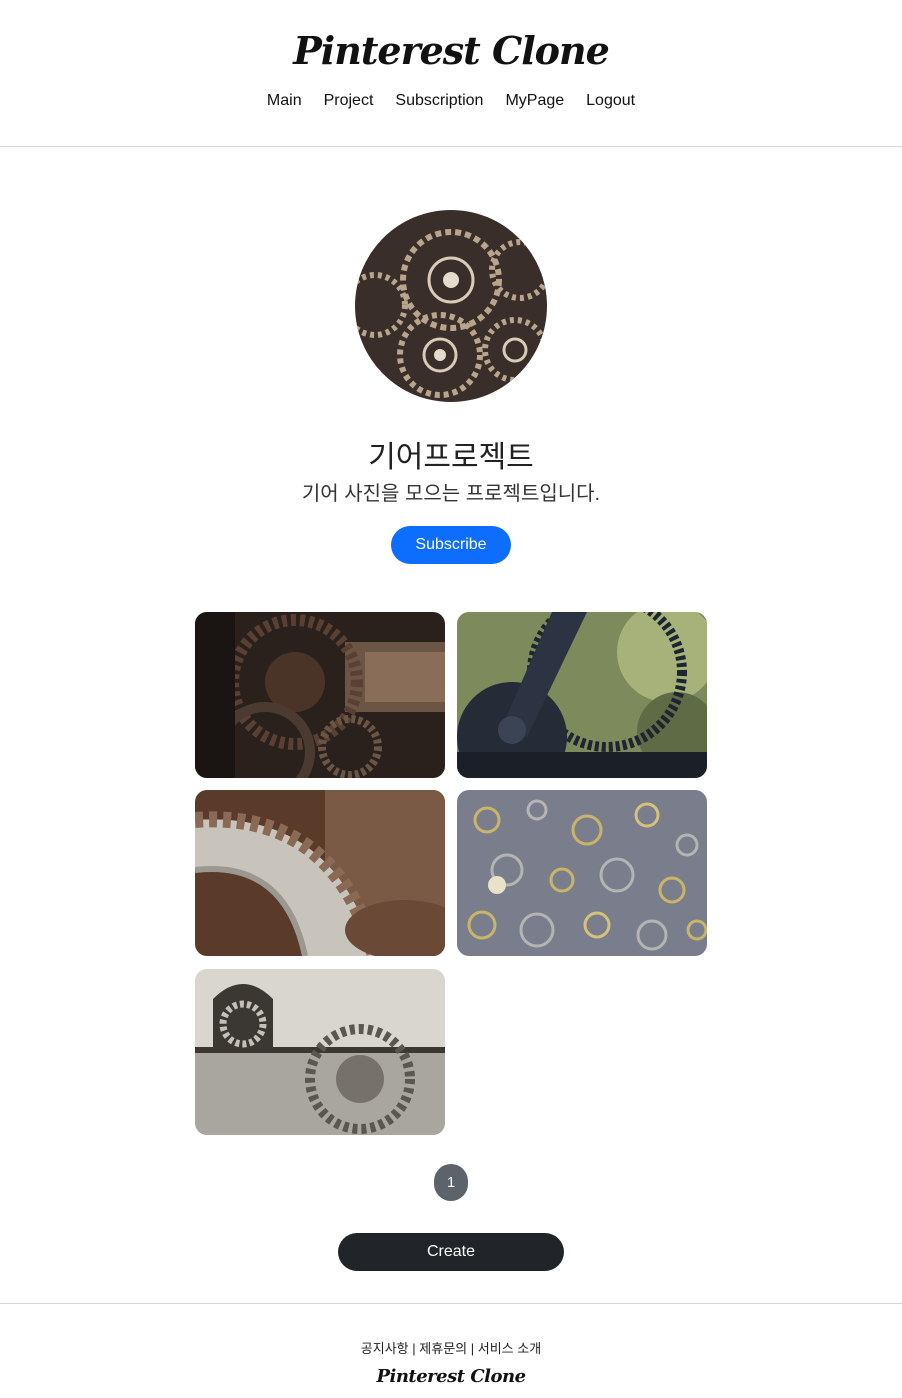 This screenshot has height=1398, width=902. Describe the element at coordinates (451, 1376) in the screenshot. I see `footer-logo: Pinterest Clone` at that location.